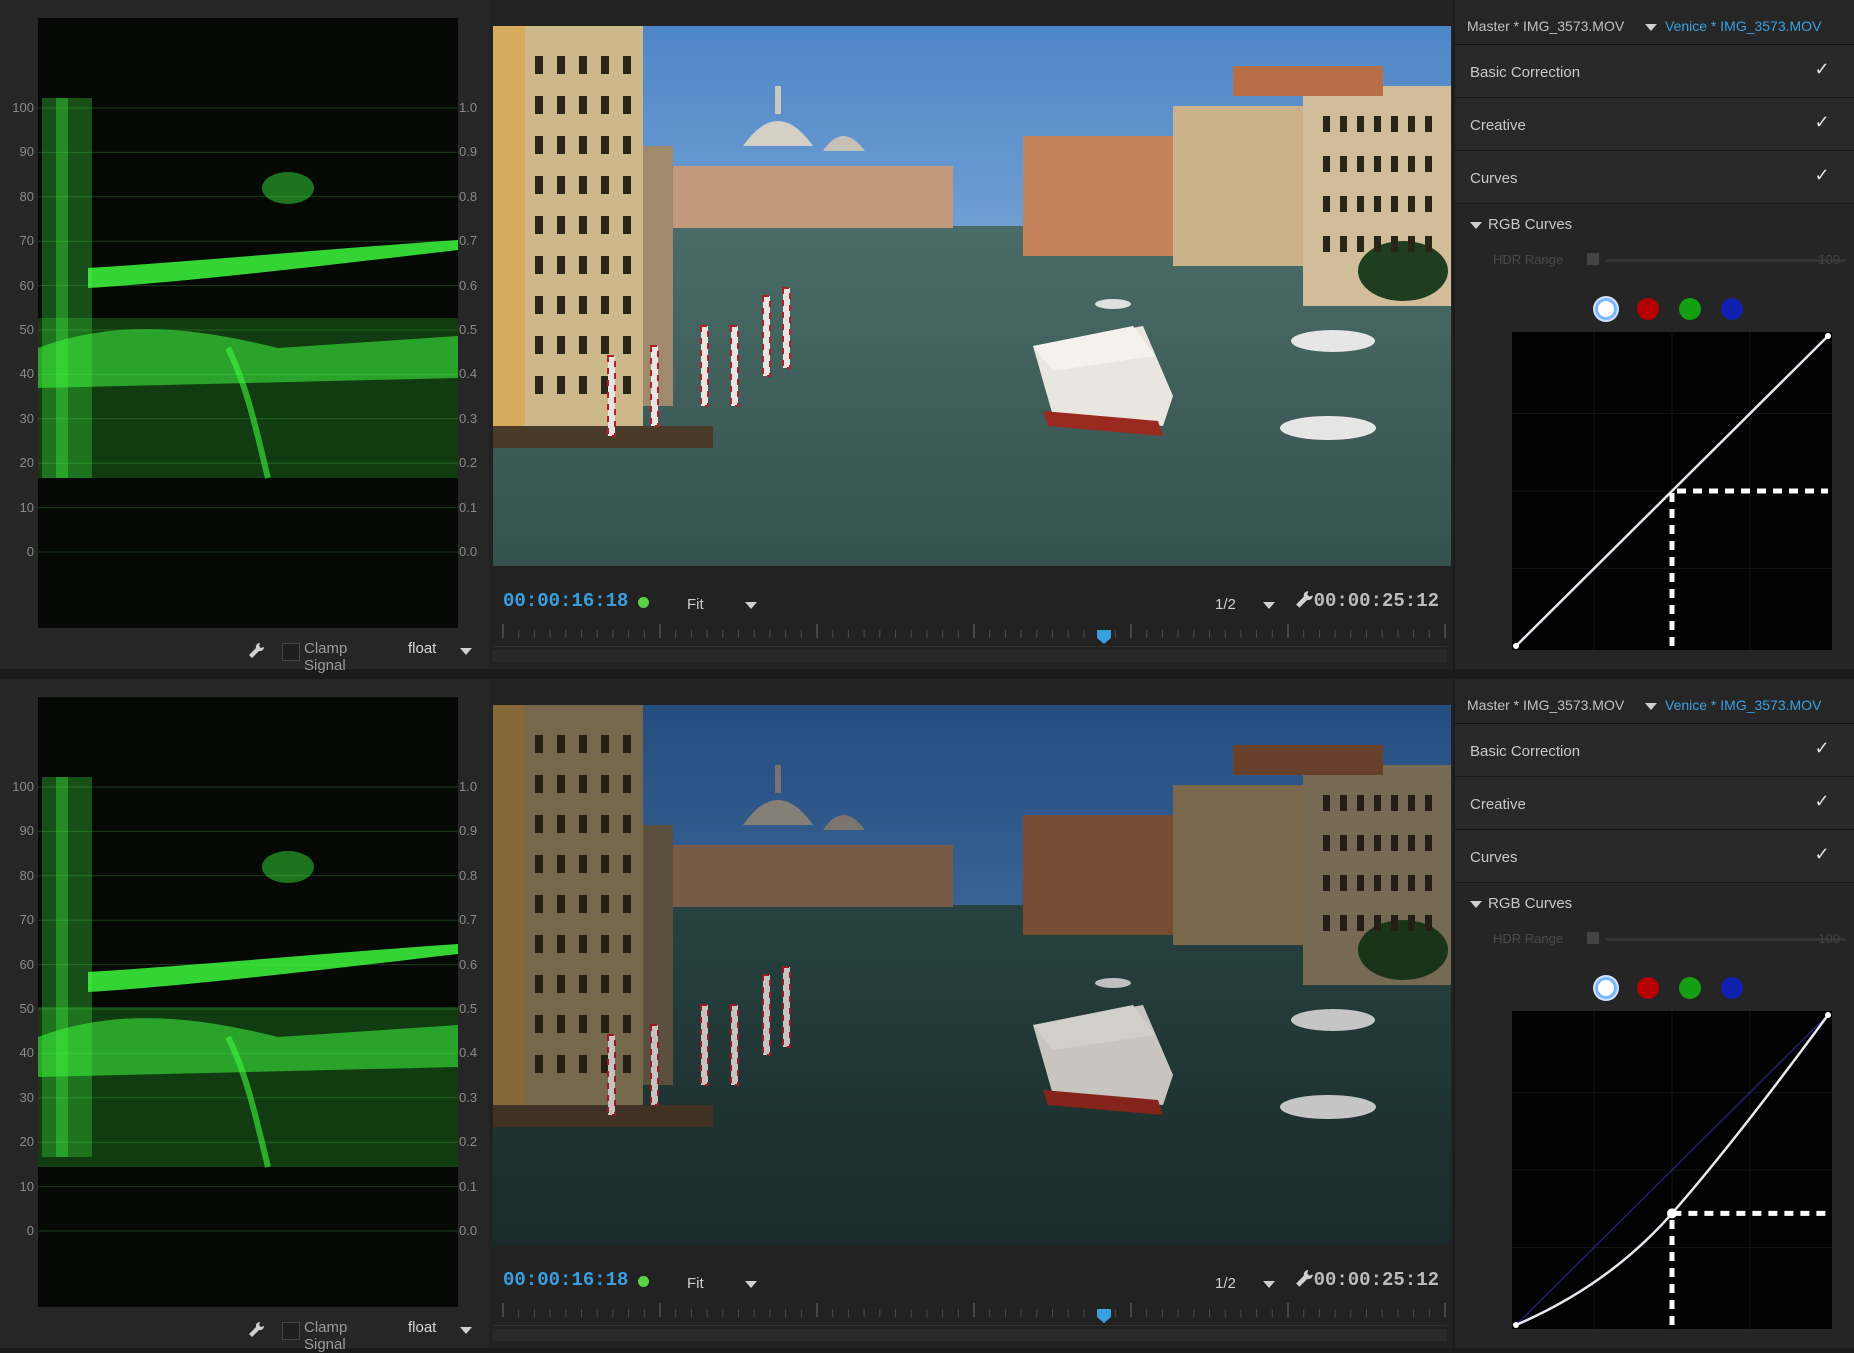  Describe the element at coordinates (26, 1186) in the screenshot. I see `ire-scale-label: 10` at that location.